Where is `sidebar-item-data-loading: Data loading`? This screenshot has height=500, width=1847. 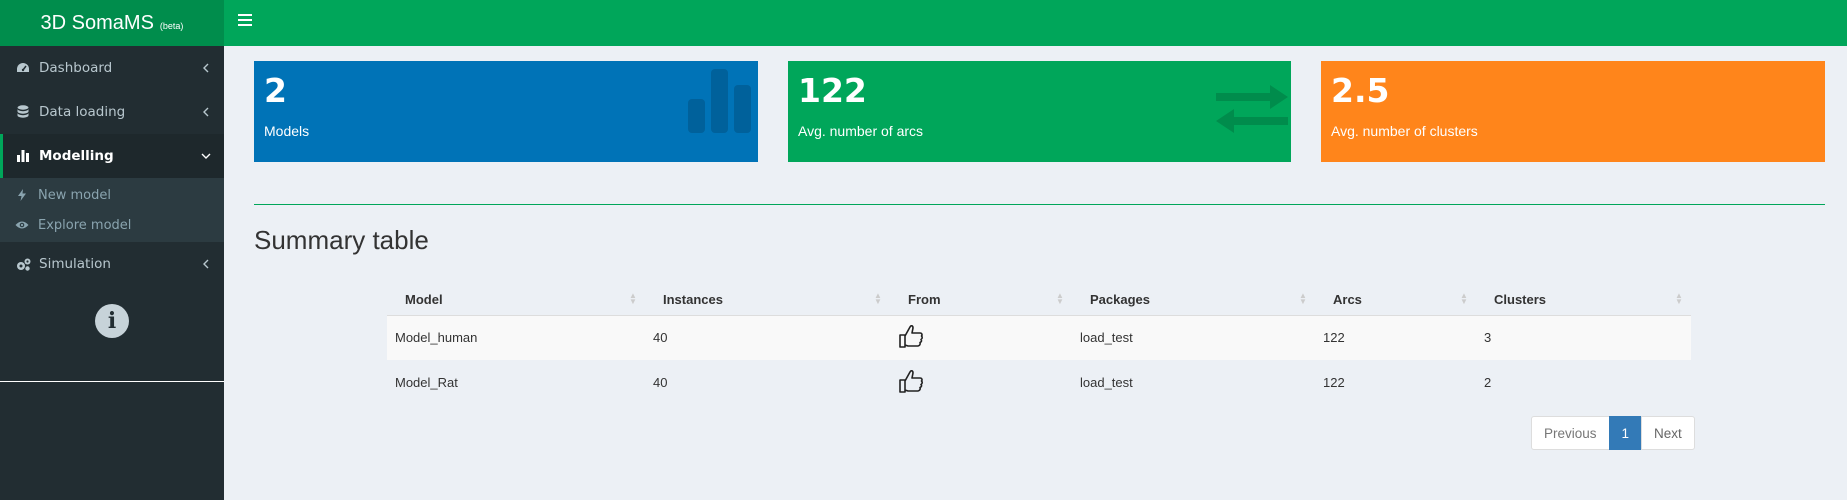
sidebar-item-data-loading: Data loading is located at coordinates (112, 112).